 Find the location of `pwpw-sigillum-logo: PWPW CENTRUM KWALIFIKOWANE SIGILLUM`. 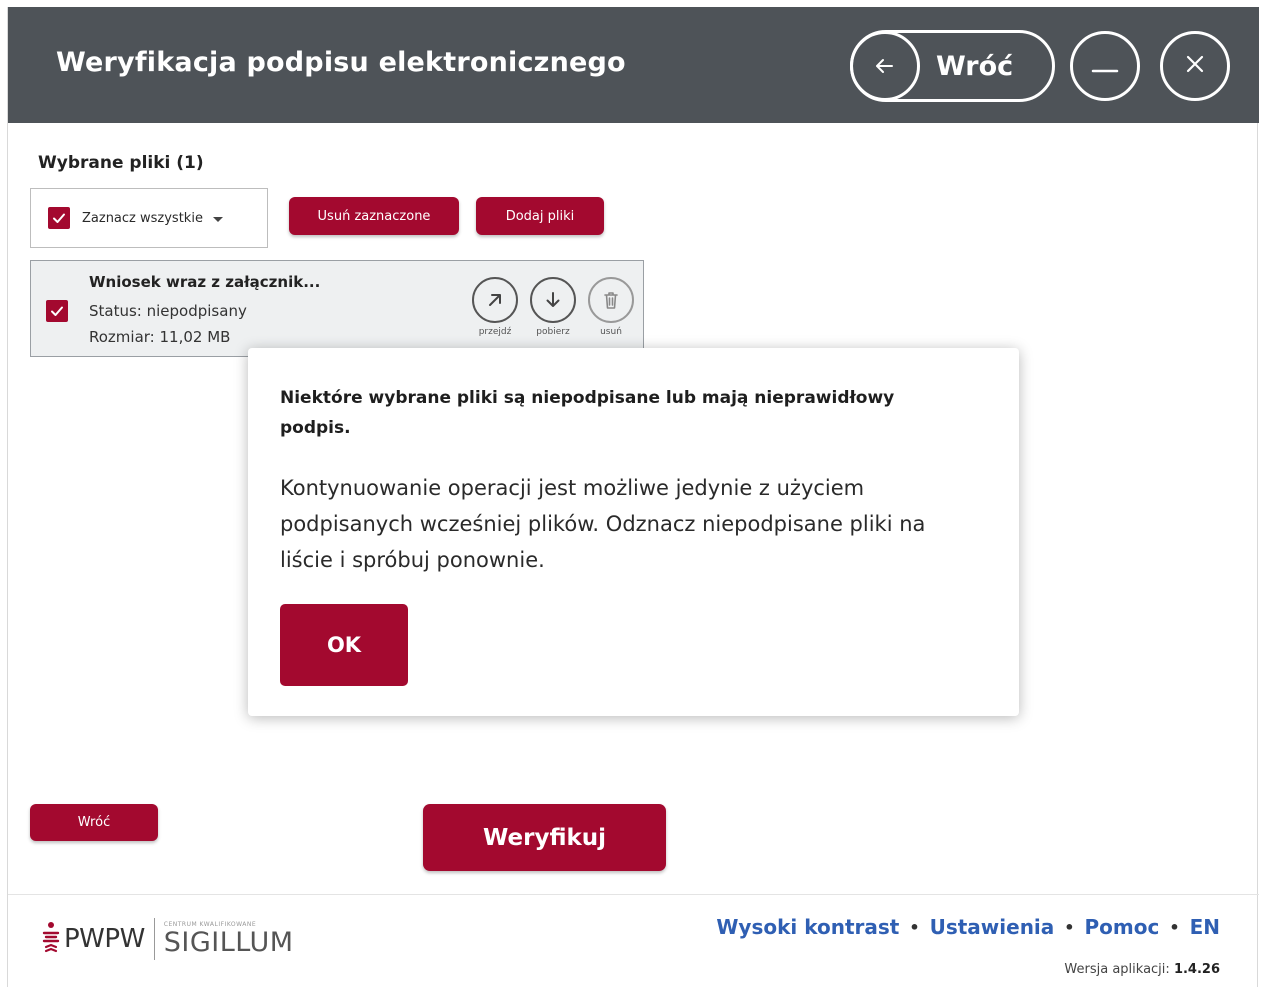

pwpw-sigillum-logo: PWPW CENTRUM KWALIFIKOWANE SIGILLUM is located at coordinates (168, 939).